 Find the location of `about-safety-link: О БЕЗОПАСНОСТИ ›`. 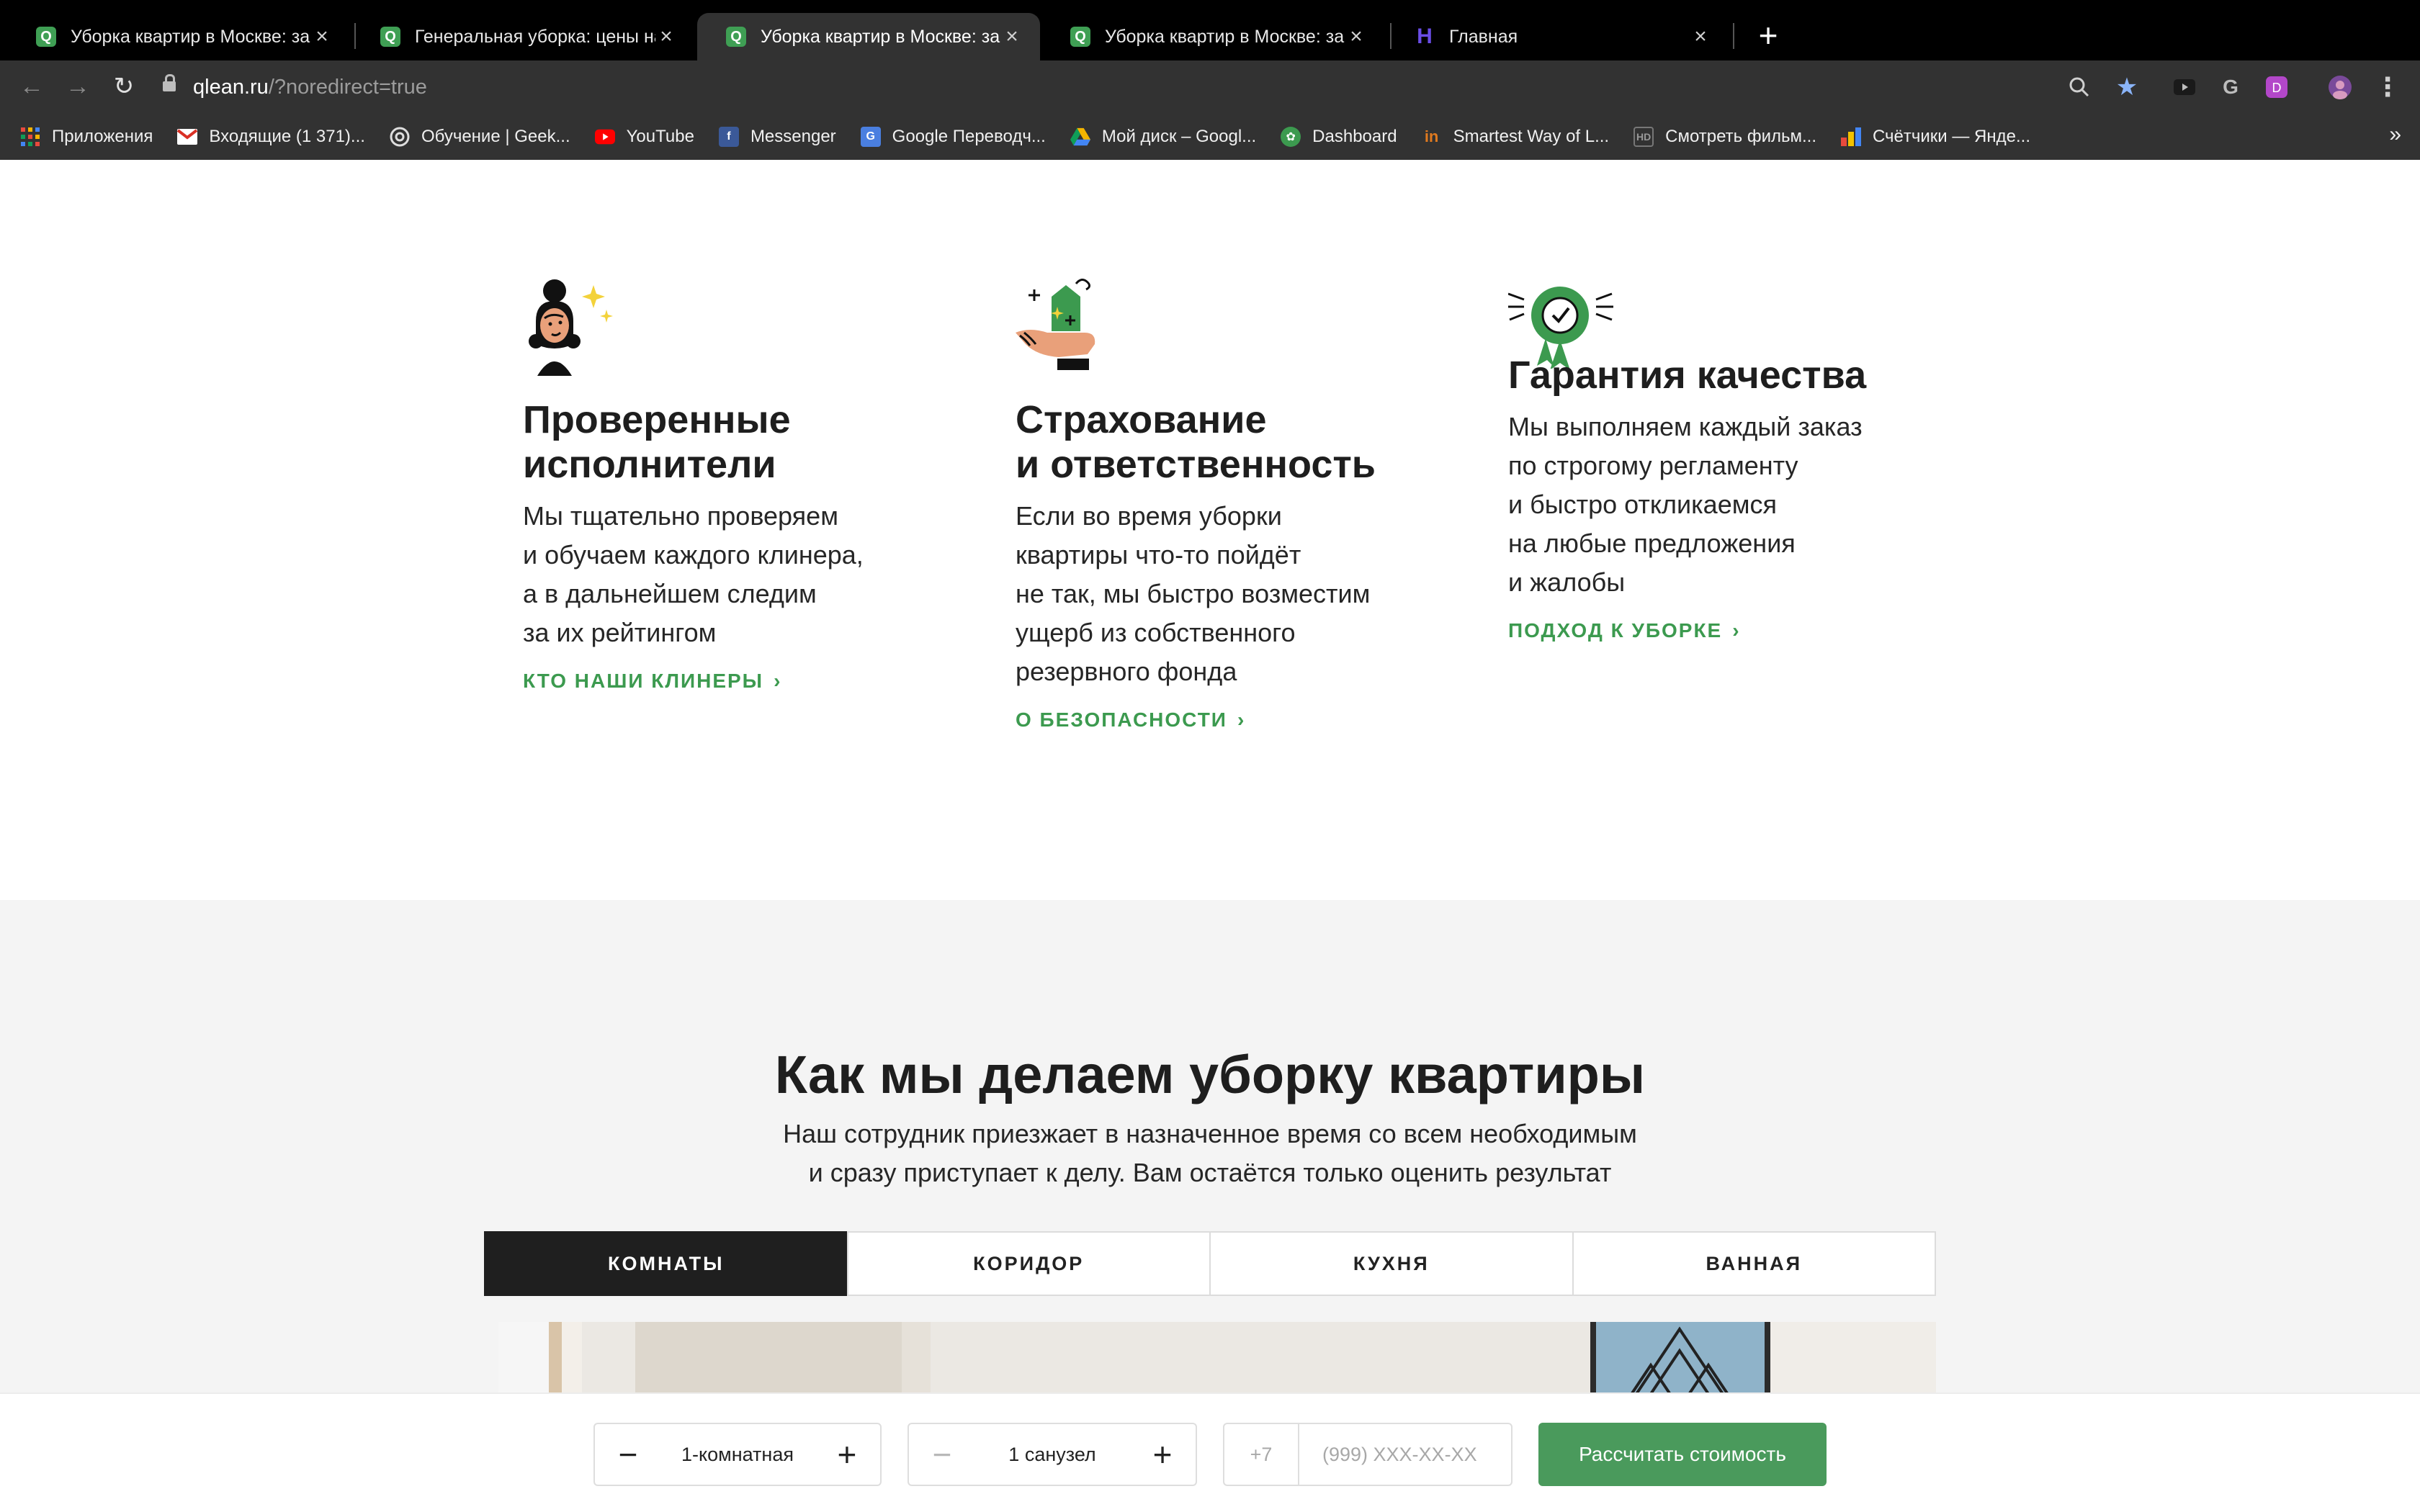

about-safety-link: О БЕЗОПАСНОСТИ › is located at coordinates (1130, 720).